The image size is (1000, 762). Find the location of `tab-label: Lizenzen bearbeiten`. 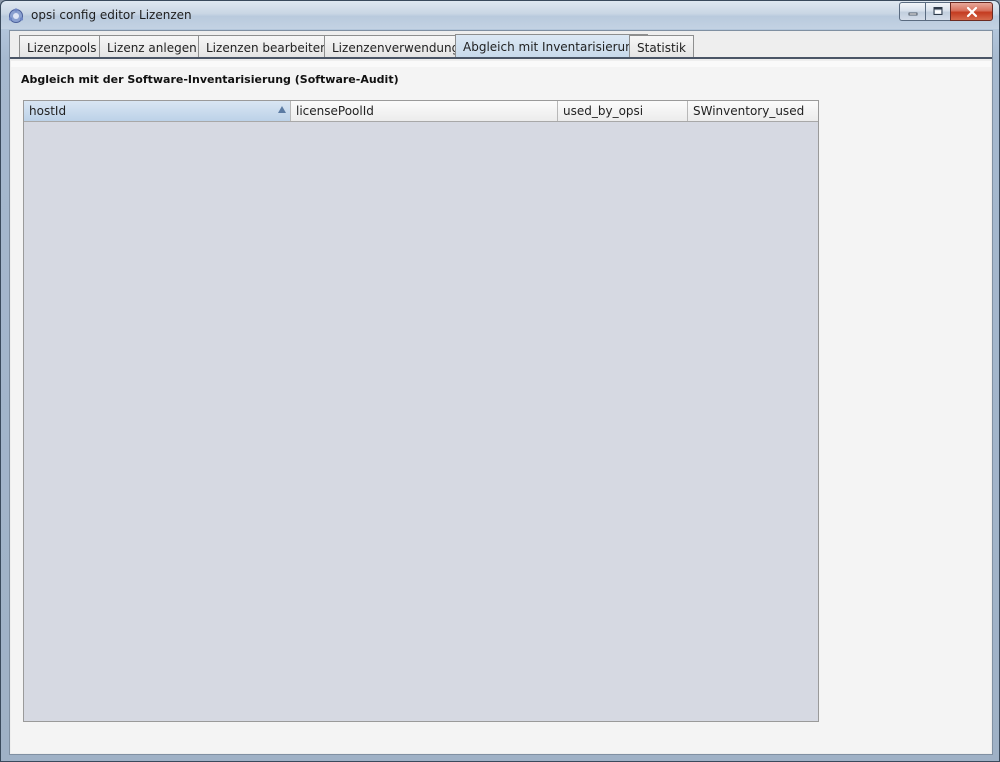

tab-label: Lizenzen bearbeiten is located at coordinates (267, 47).